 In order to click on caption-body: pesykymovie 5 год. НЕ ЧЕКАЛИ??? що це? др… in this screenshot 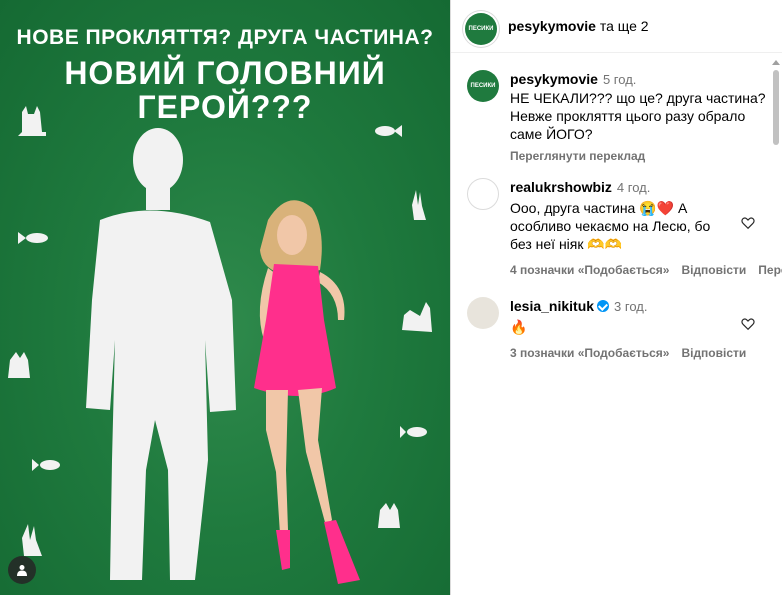, I will do `click(640, 117)`.